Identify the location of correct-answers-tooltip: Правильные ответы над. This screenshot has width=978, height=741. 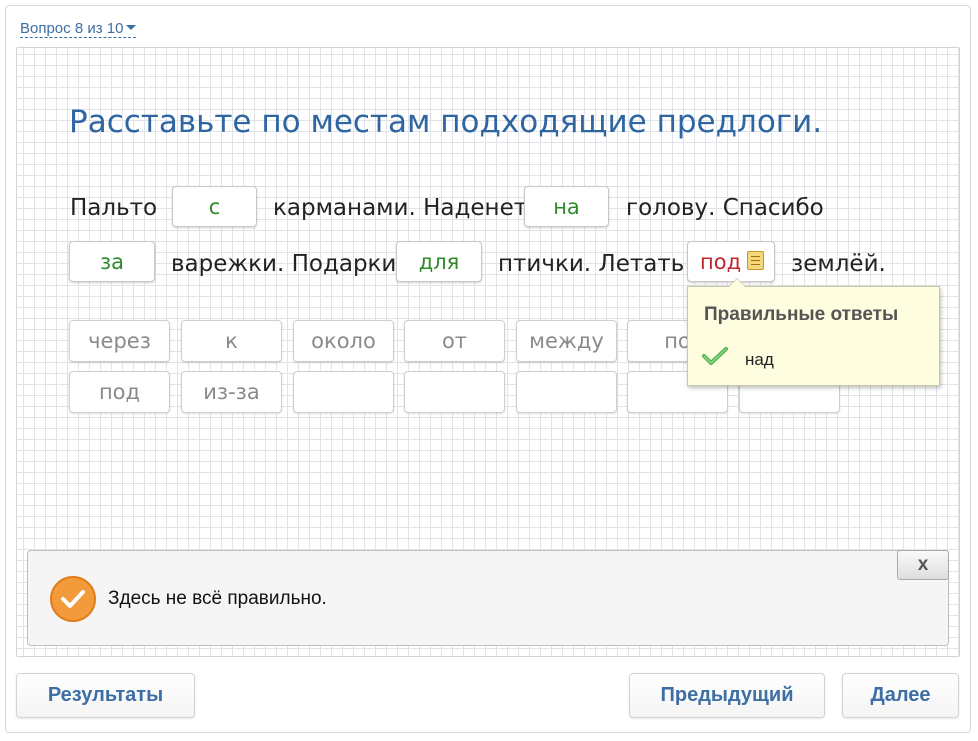
(813, 332).